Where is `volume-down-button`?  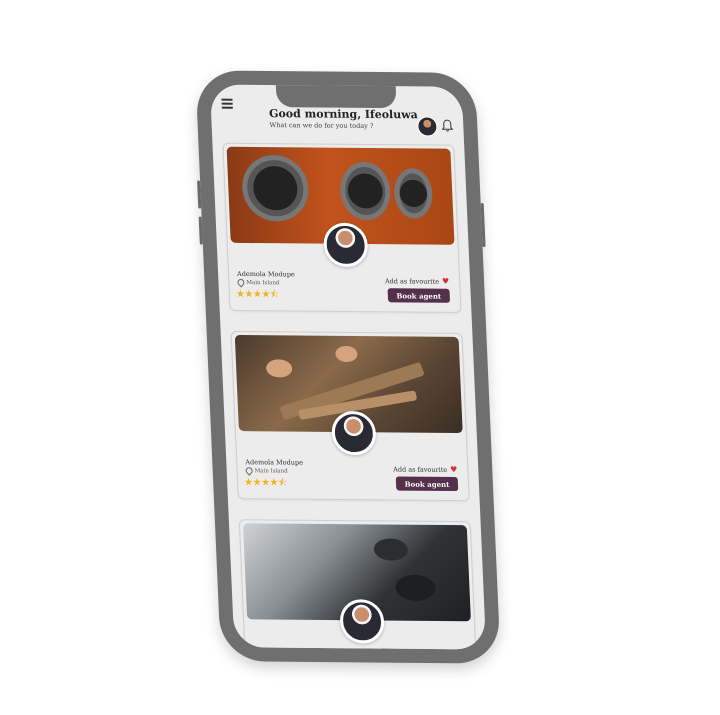
volume-down-button is located at coordinates (200, 230).